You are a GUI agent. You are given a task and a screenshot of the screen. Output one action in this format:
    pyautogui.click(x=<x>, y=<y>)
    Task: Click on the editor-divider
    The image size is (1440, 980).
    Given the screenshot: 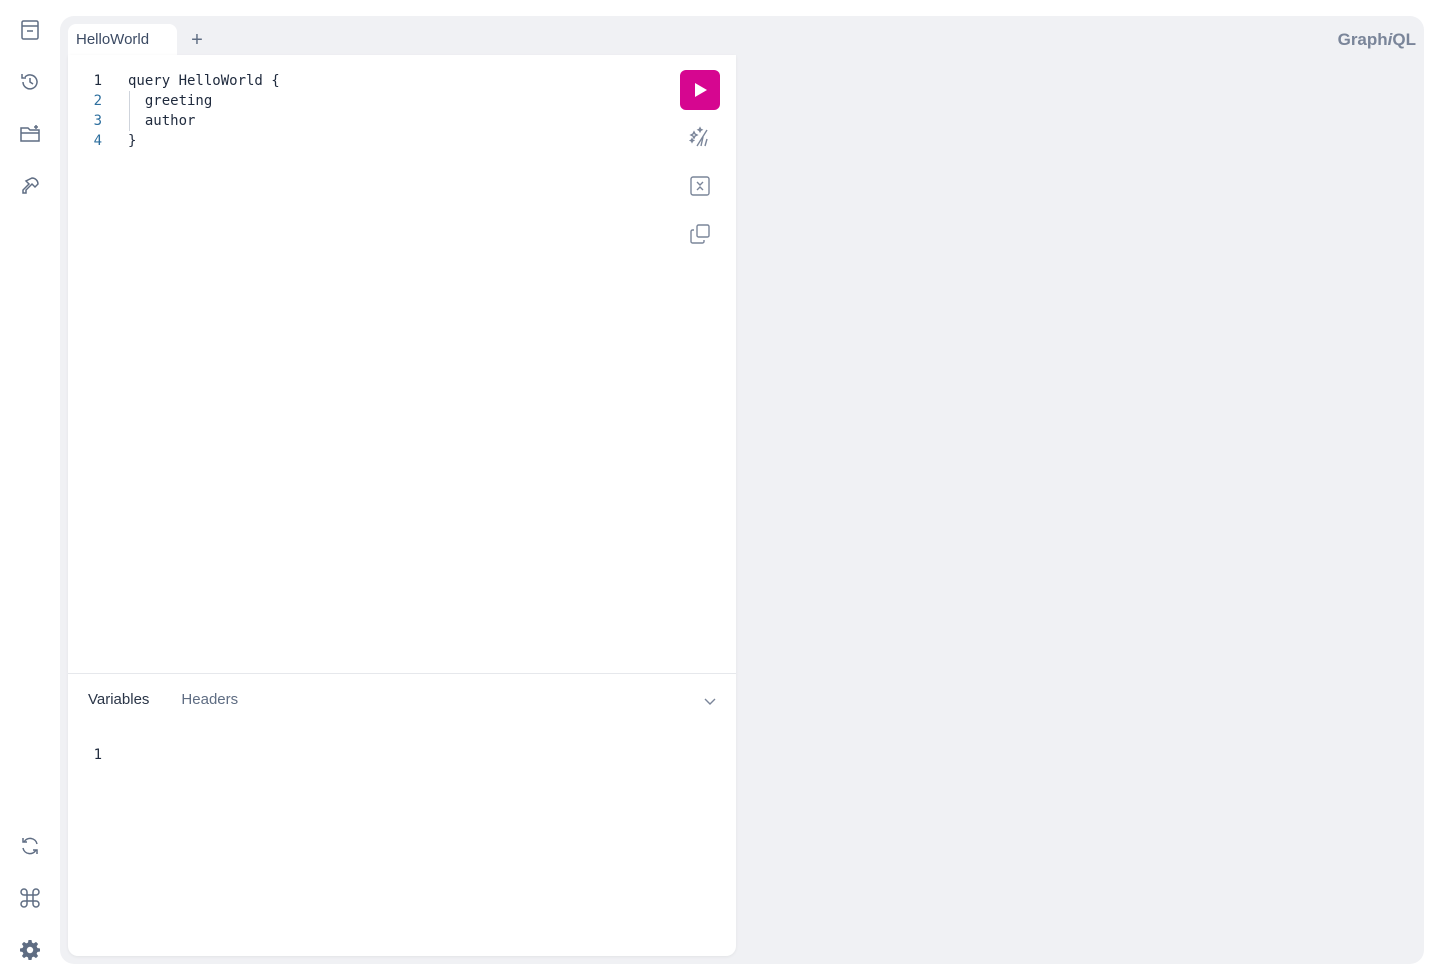 What is the action you would take?
    pyautogui.click(x=402, y=673)
    